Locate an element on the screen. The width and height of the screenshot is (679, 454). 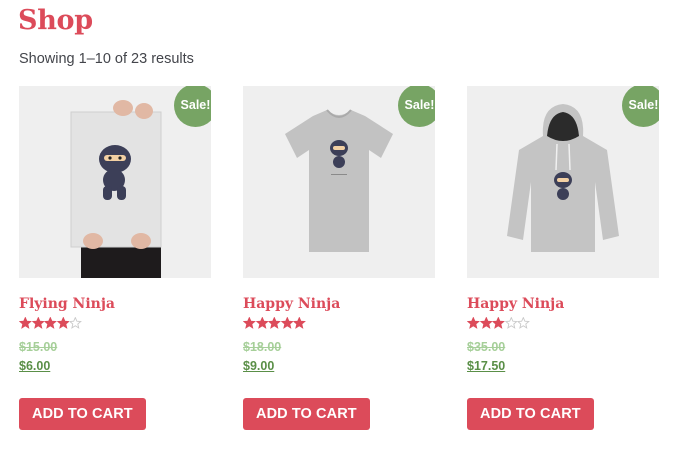
regular-price: $15.00 is located at coordinates (38, 347).